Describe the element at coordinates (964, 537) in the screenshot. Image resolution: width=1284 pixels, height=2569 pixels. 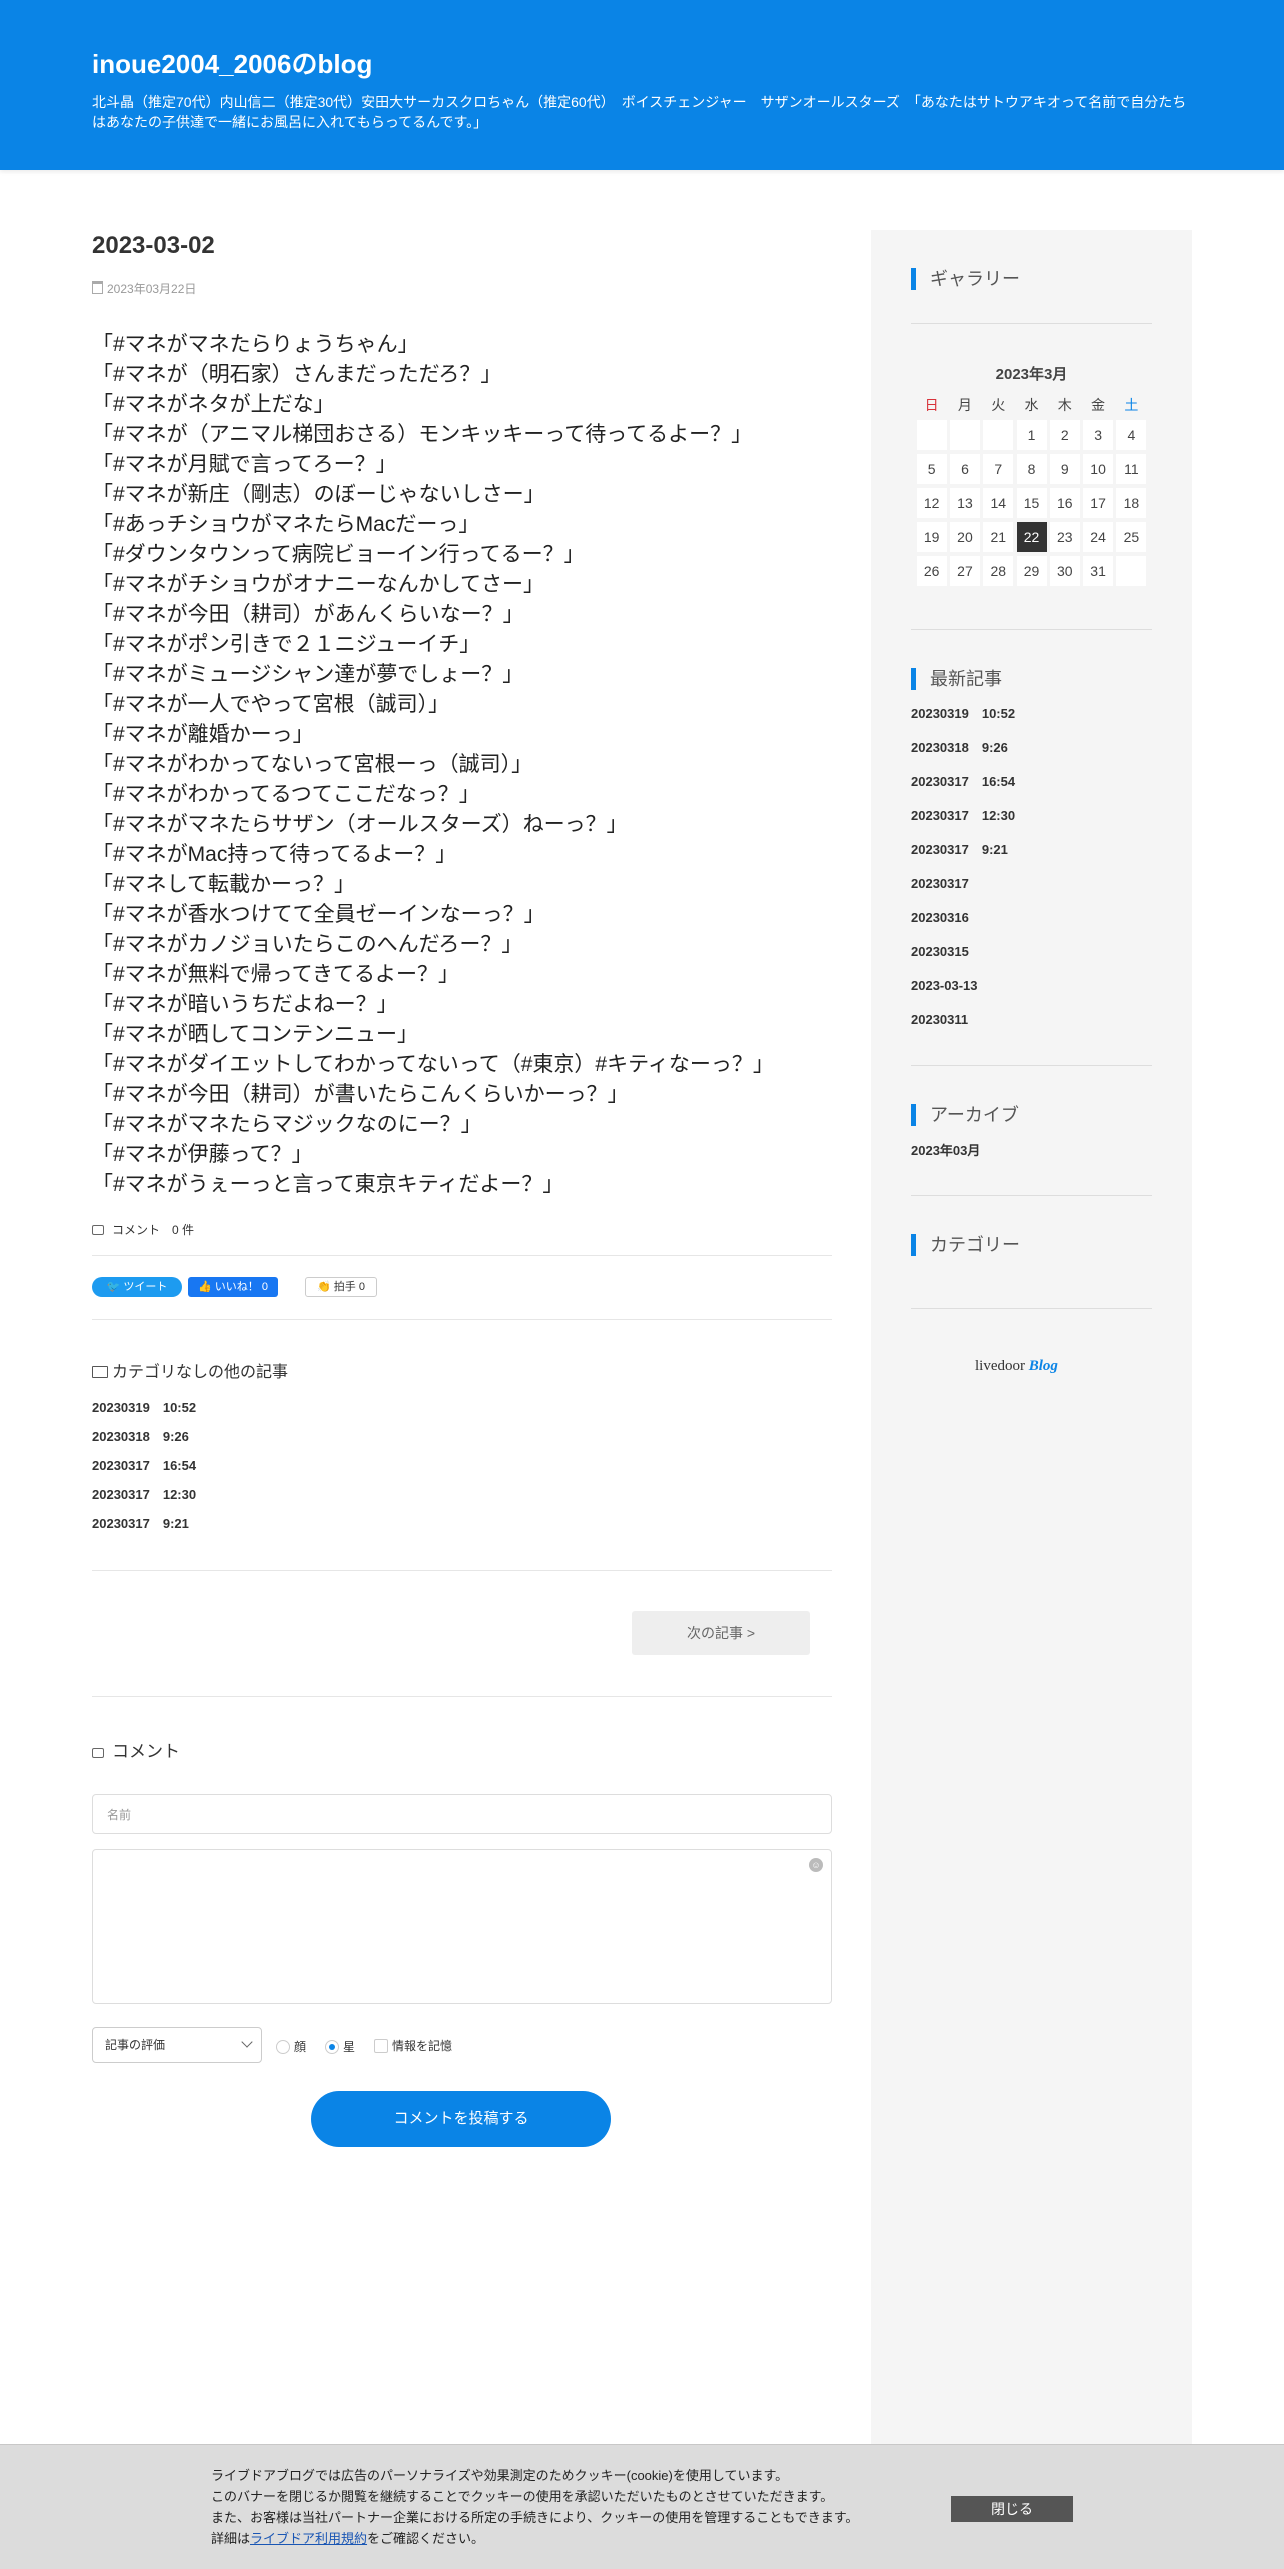
I see `calendar-day: 20` at that location.